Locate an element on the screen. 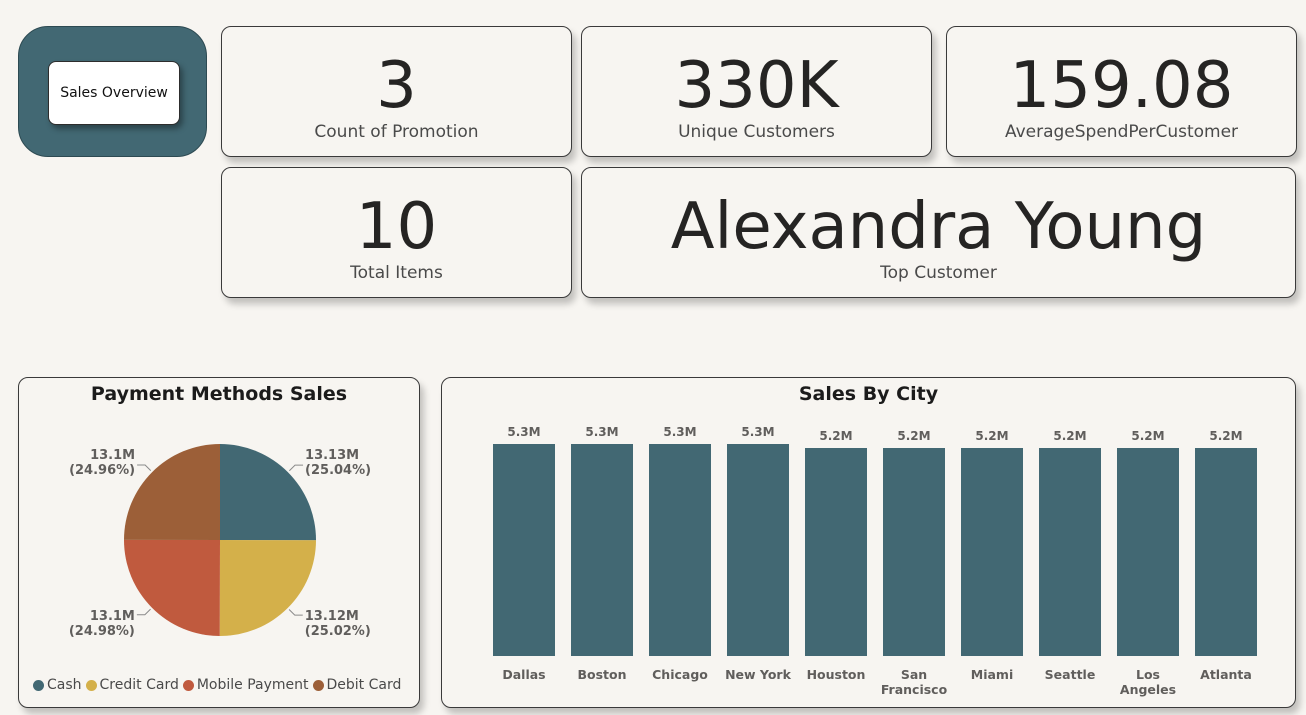  pie-percent-label: (24.96%) is located at coordinates (102, 470).